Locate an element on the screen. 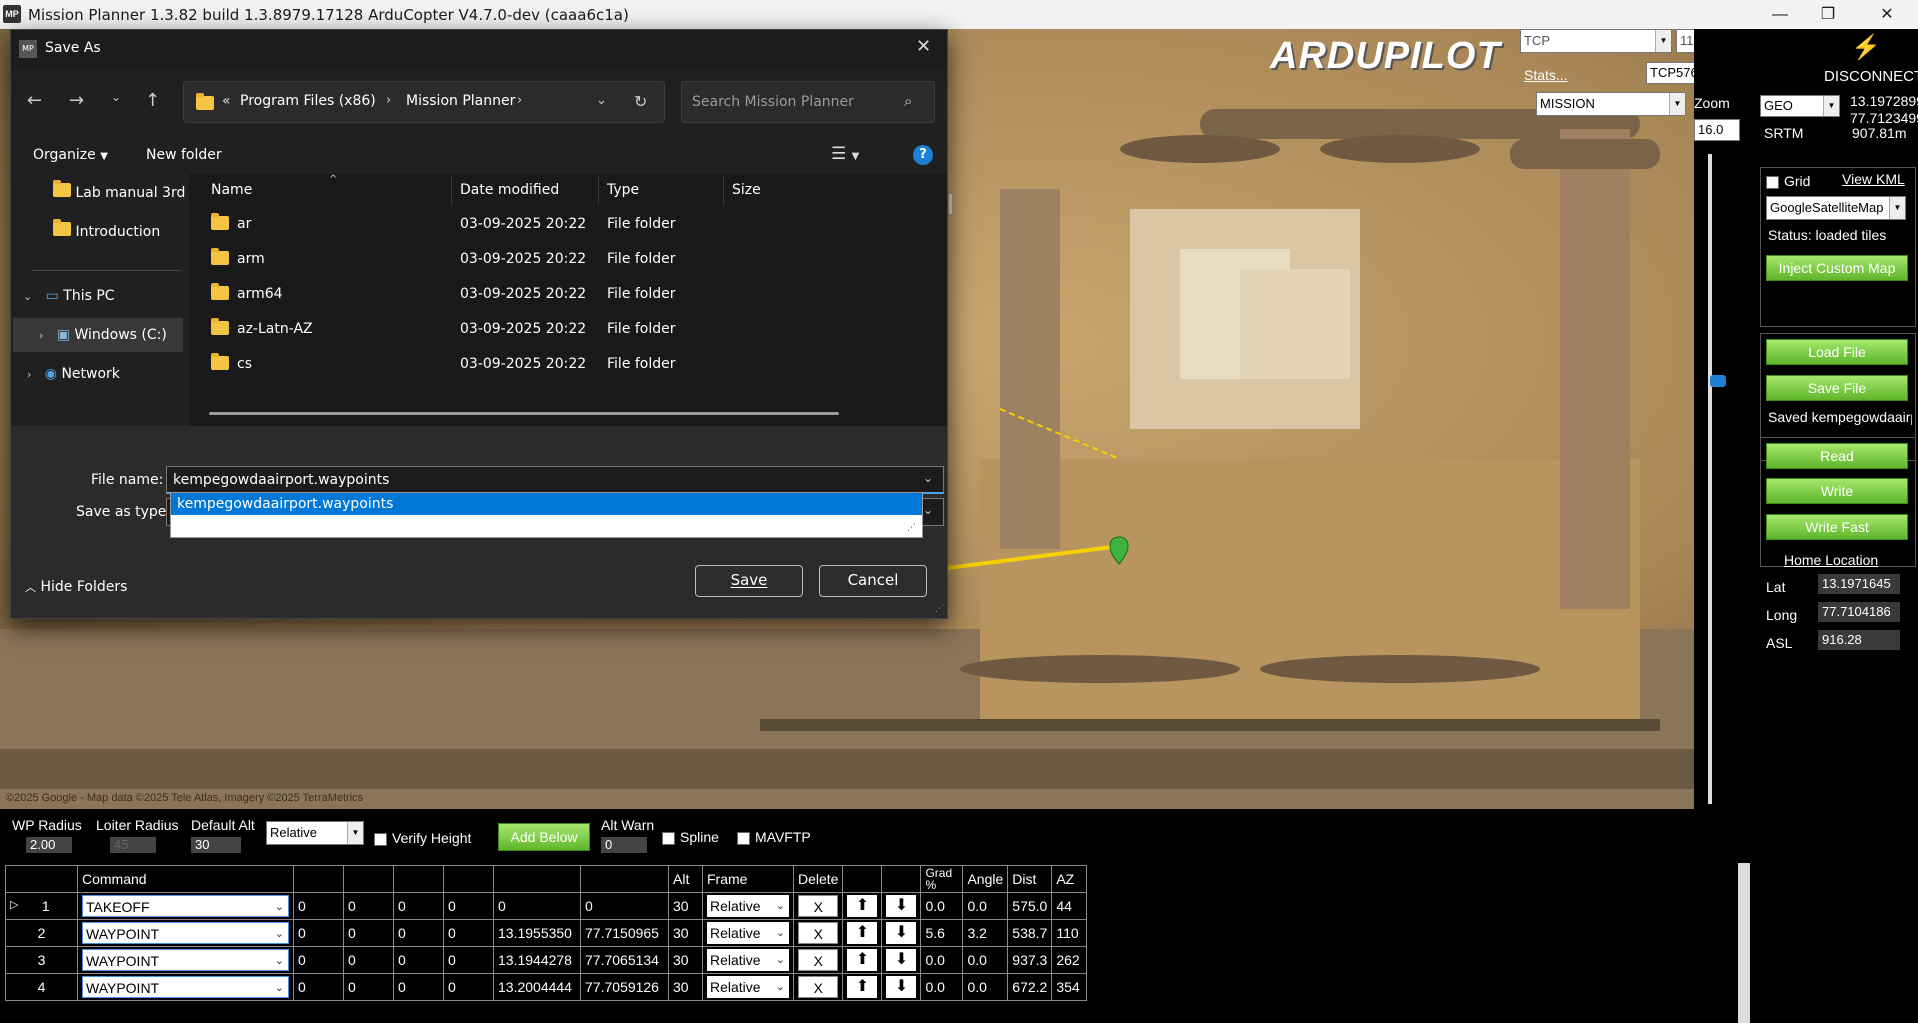  map-type-select: GoogleSatelliteMap ▼ is located at coordinates (1836, 208).